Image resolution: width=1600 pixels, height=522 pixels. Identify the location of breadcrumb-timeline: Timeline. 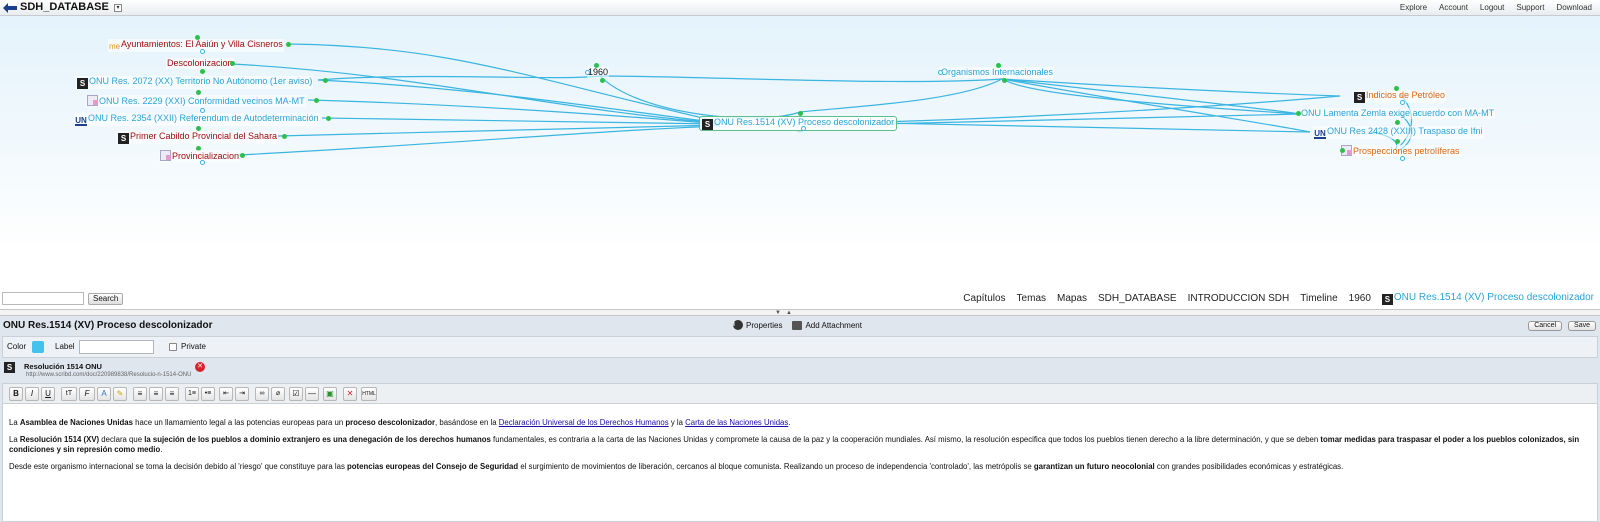
(1319, 298).